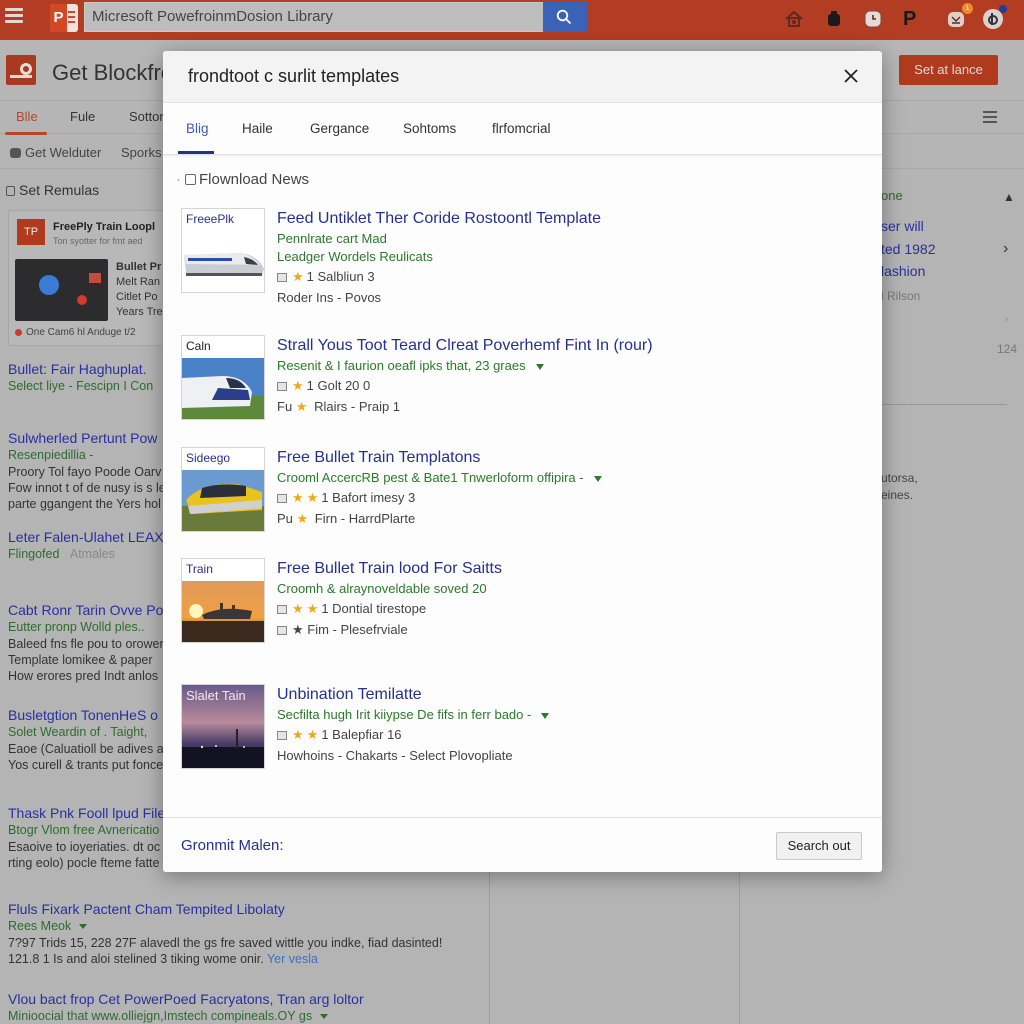 Image resolution: width=1024 pixels, height=1024 pixels. Describe the element at coordinates (10, 191) in the screenshot. I see `lock-icon` at that location.